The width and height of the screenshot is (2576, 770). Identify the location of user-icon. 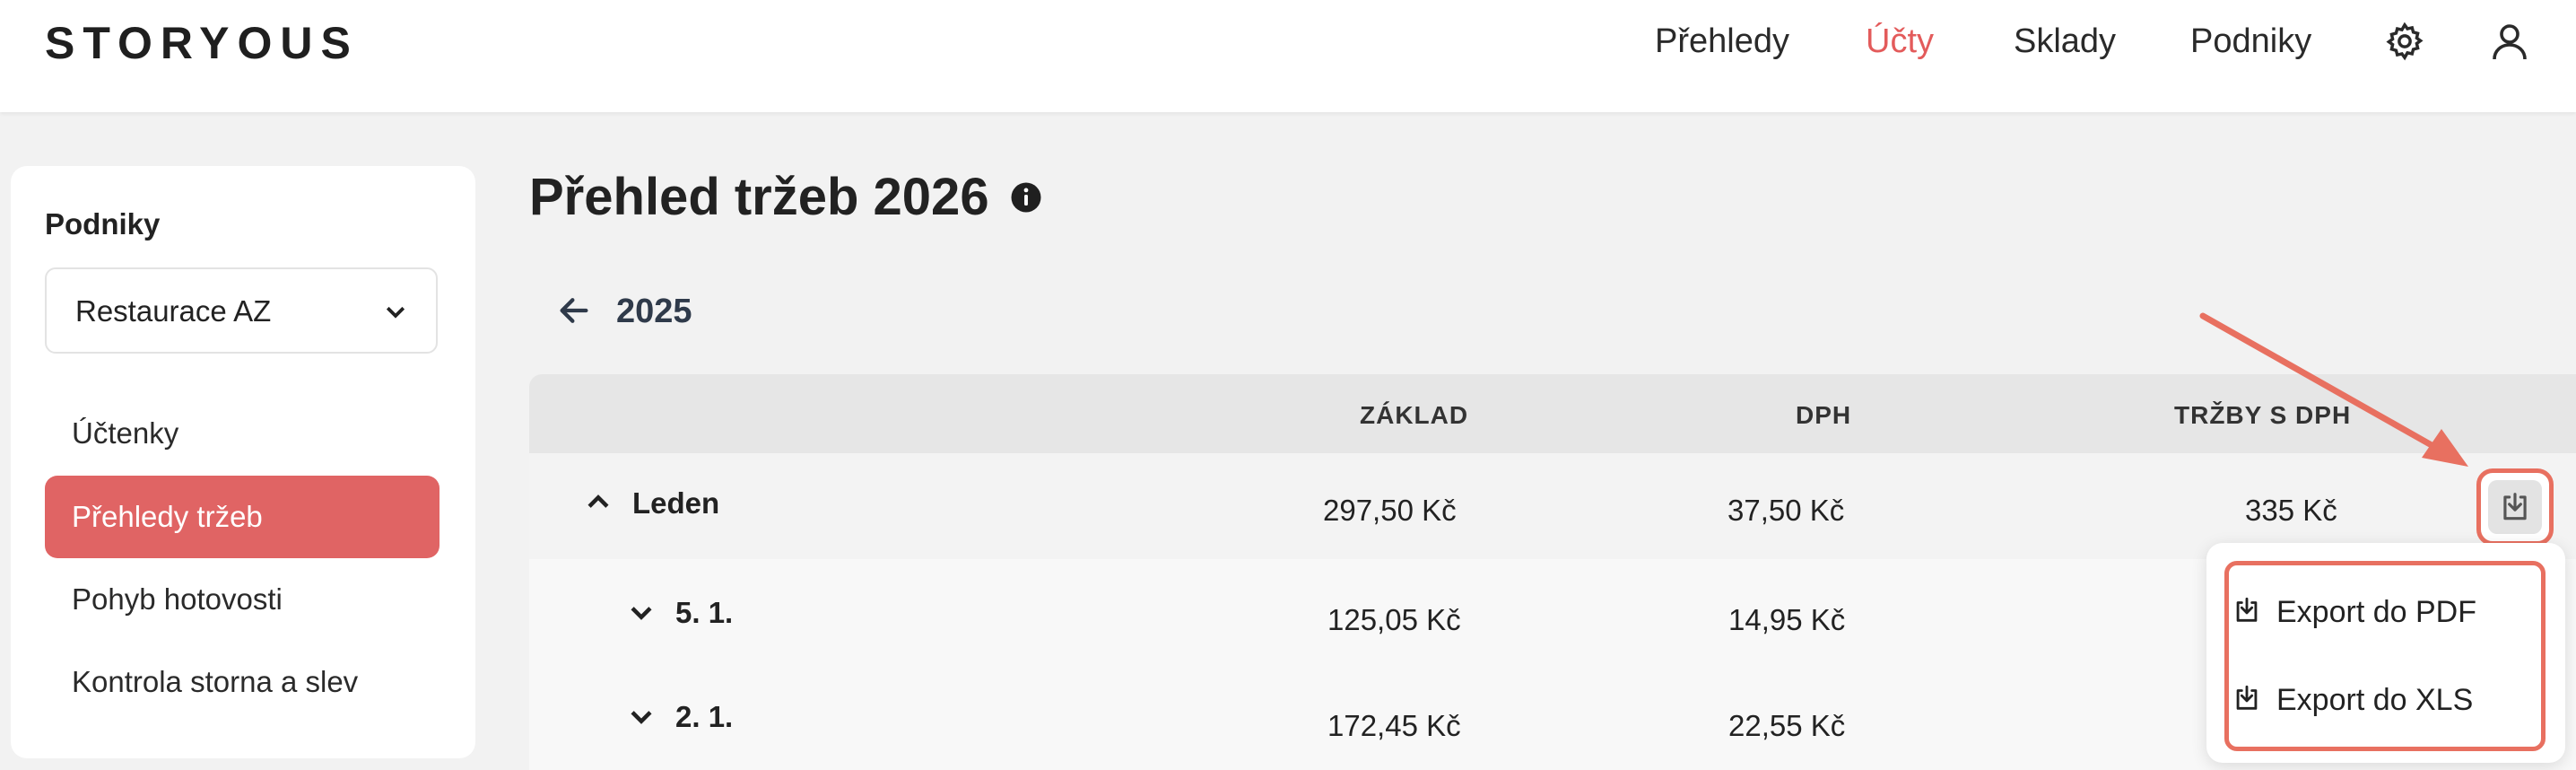
(2510, 41).